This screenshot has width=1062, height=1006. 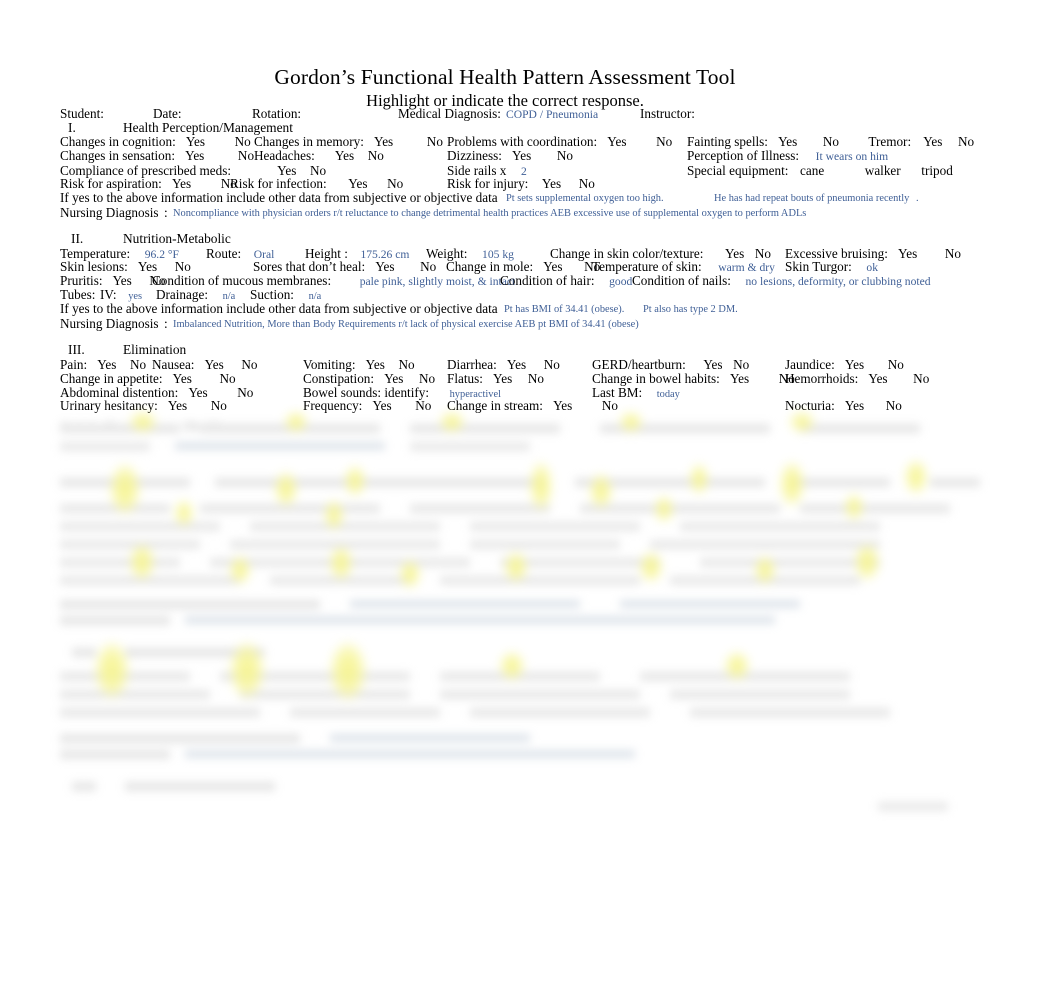 What do you see at coordinates (510, 155) in the screenshot?
I see `field-dizziness: Dizziness: Yes No` at bounding box center [510, 155].